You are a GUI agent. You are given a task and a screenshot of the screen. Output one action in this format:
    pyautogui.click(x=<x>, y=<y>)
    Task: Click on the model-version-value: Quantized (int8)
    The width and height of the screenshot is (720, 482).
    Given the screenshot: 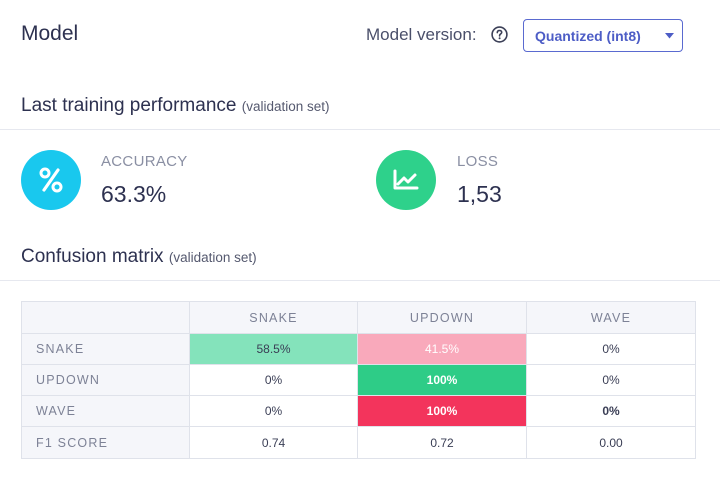 What is the action you would take?
    pyautogui.click(x=588, y=36)
    